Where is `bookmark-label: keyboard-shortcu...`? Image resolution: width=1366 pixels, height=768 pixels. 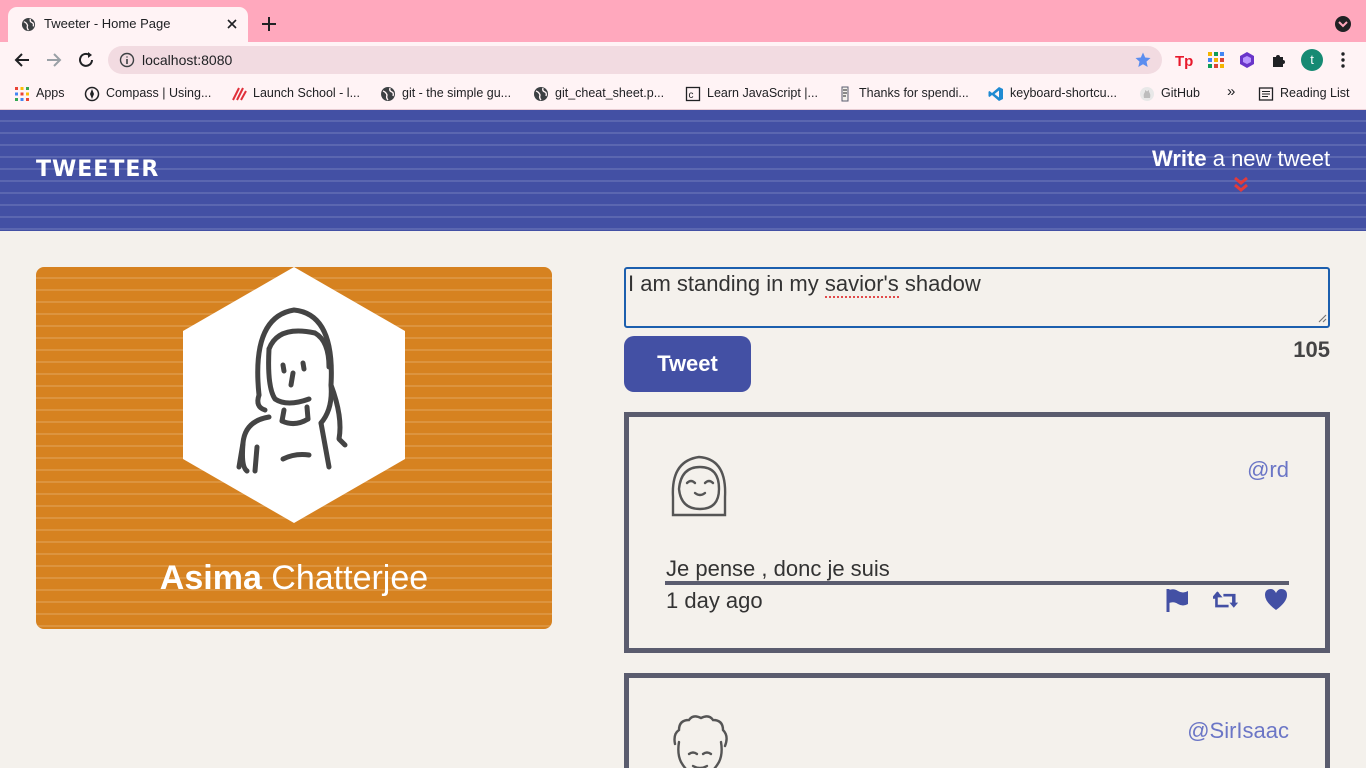 bookmark-label: keyboard-shortcu... is located at coordinates (1063, 93).